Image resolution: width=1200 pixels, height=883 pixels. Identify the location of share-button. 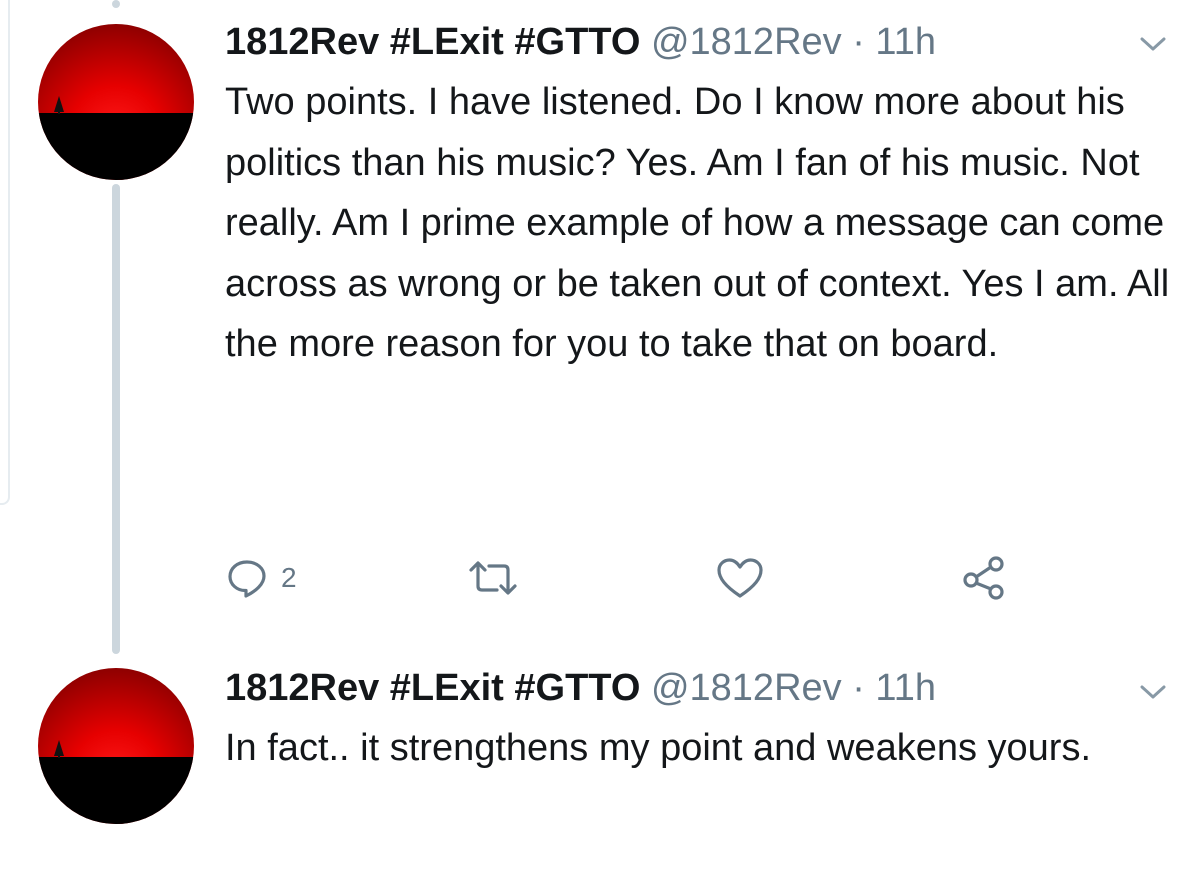
(984, 578).